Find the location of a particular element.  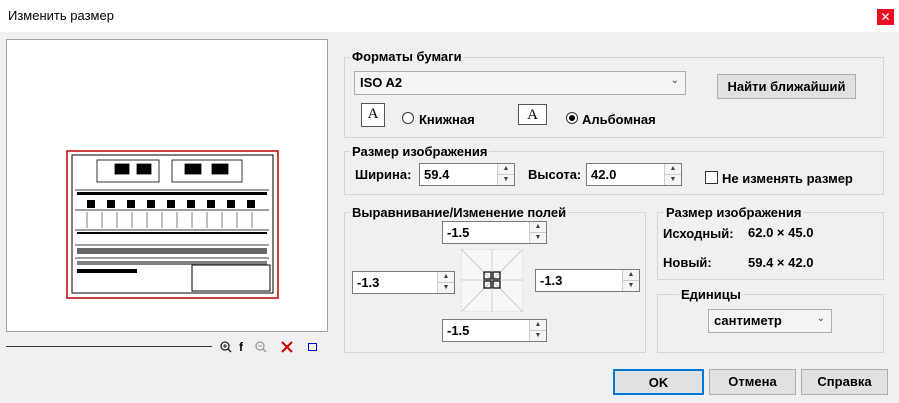

paper-formats-label: Форматы бумаги is located at coordinates (407, 56).